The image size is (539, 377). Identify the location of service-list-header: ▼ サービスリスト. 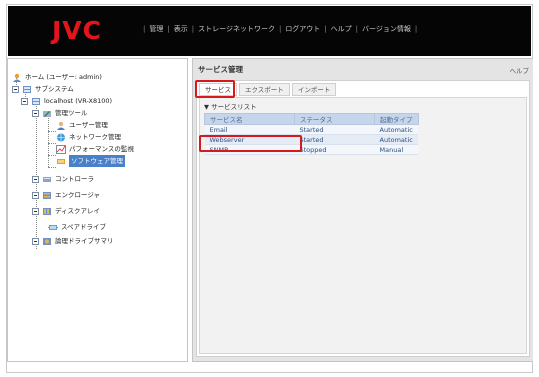
(230, 106).